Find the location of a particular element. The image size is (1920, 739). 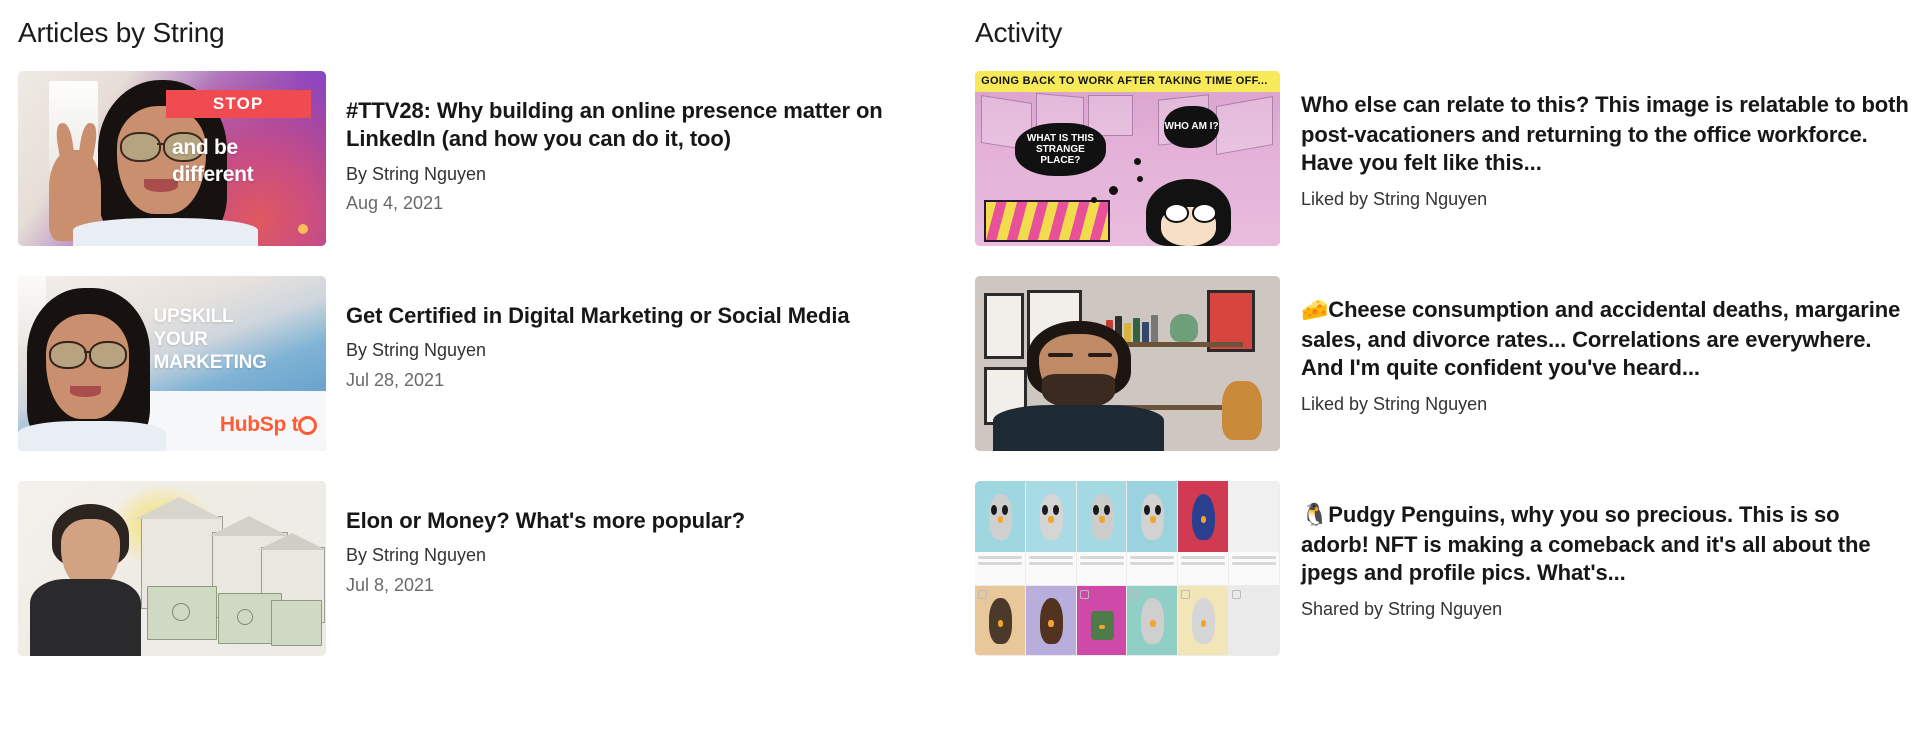

eyeglass-right-shape is located at coordinates (107, 355).